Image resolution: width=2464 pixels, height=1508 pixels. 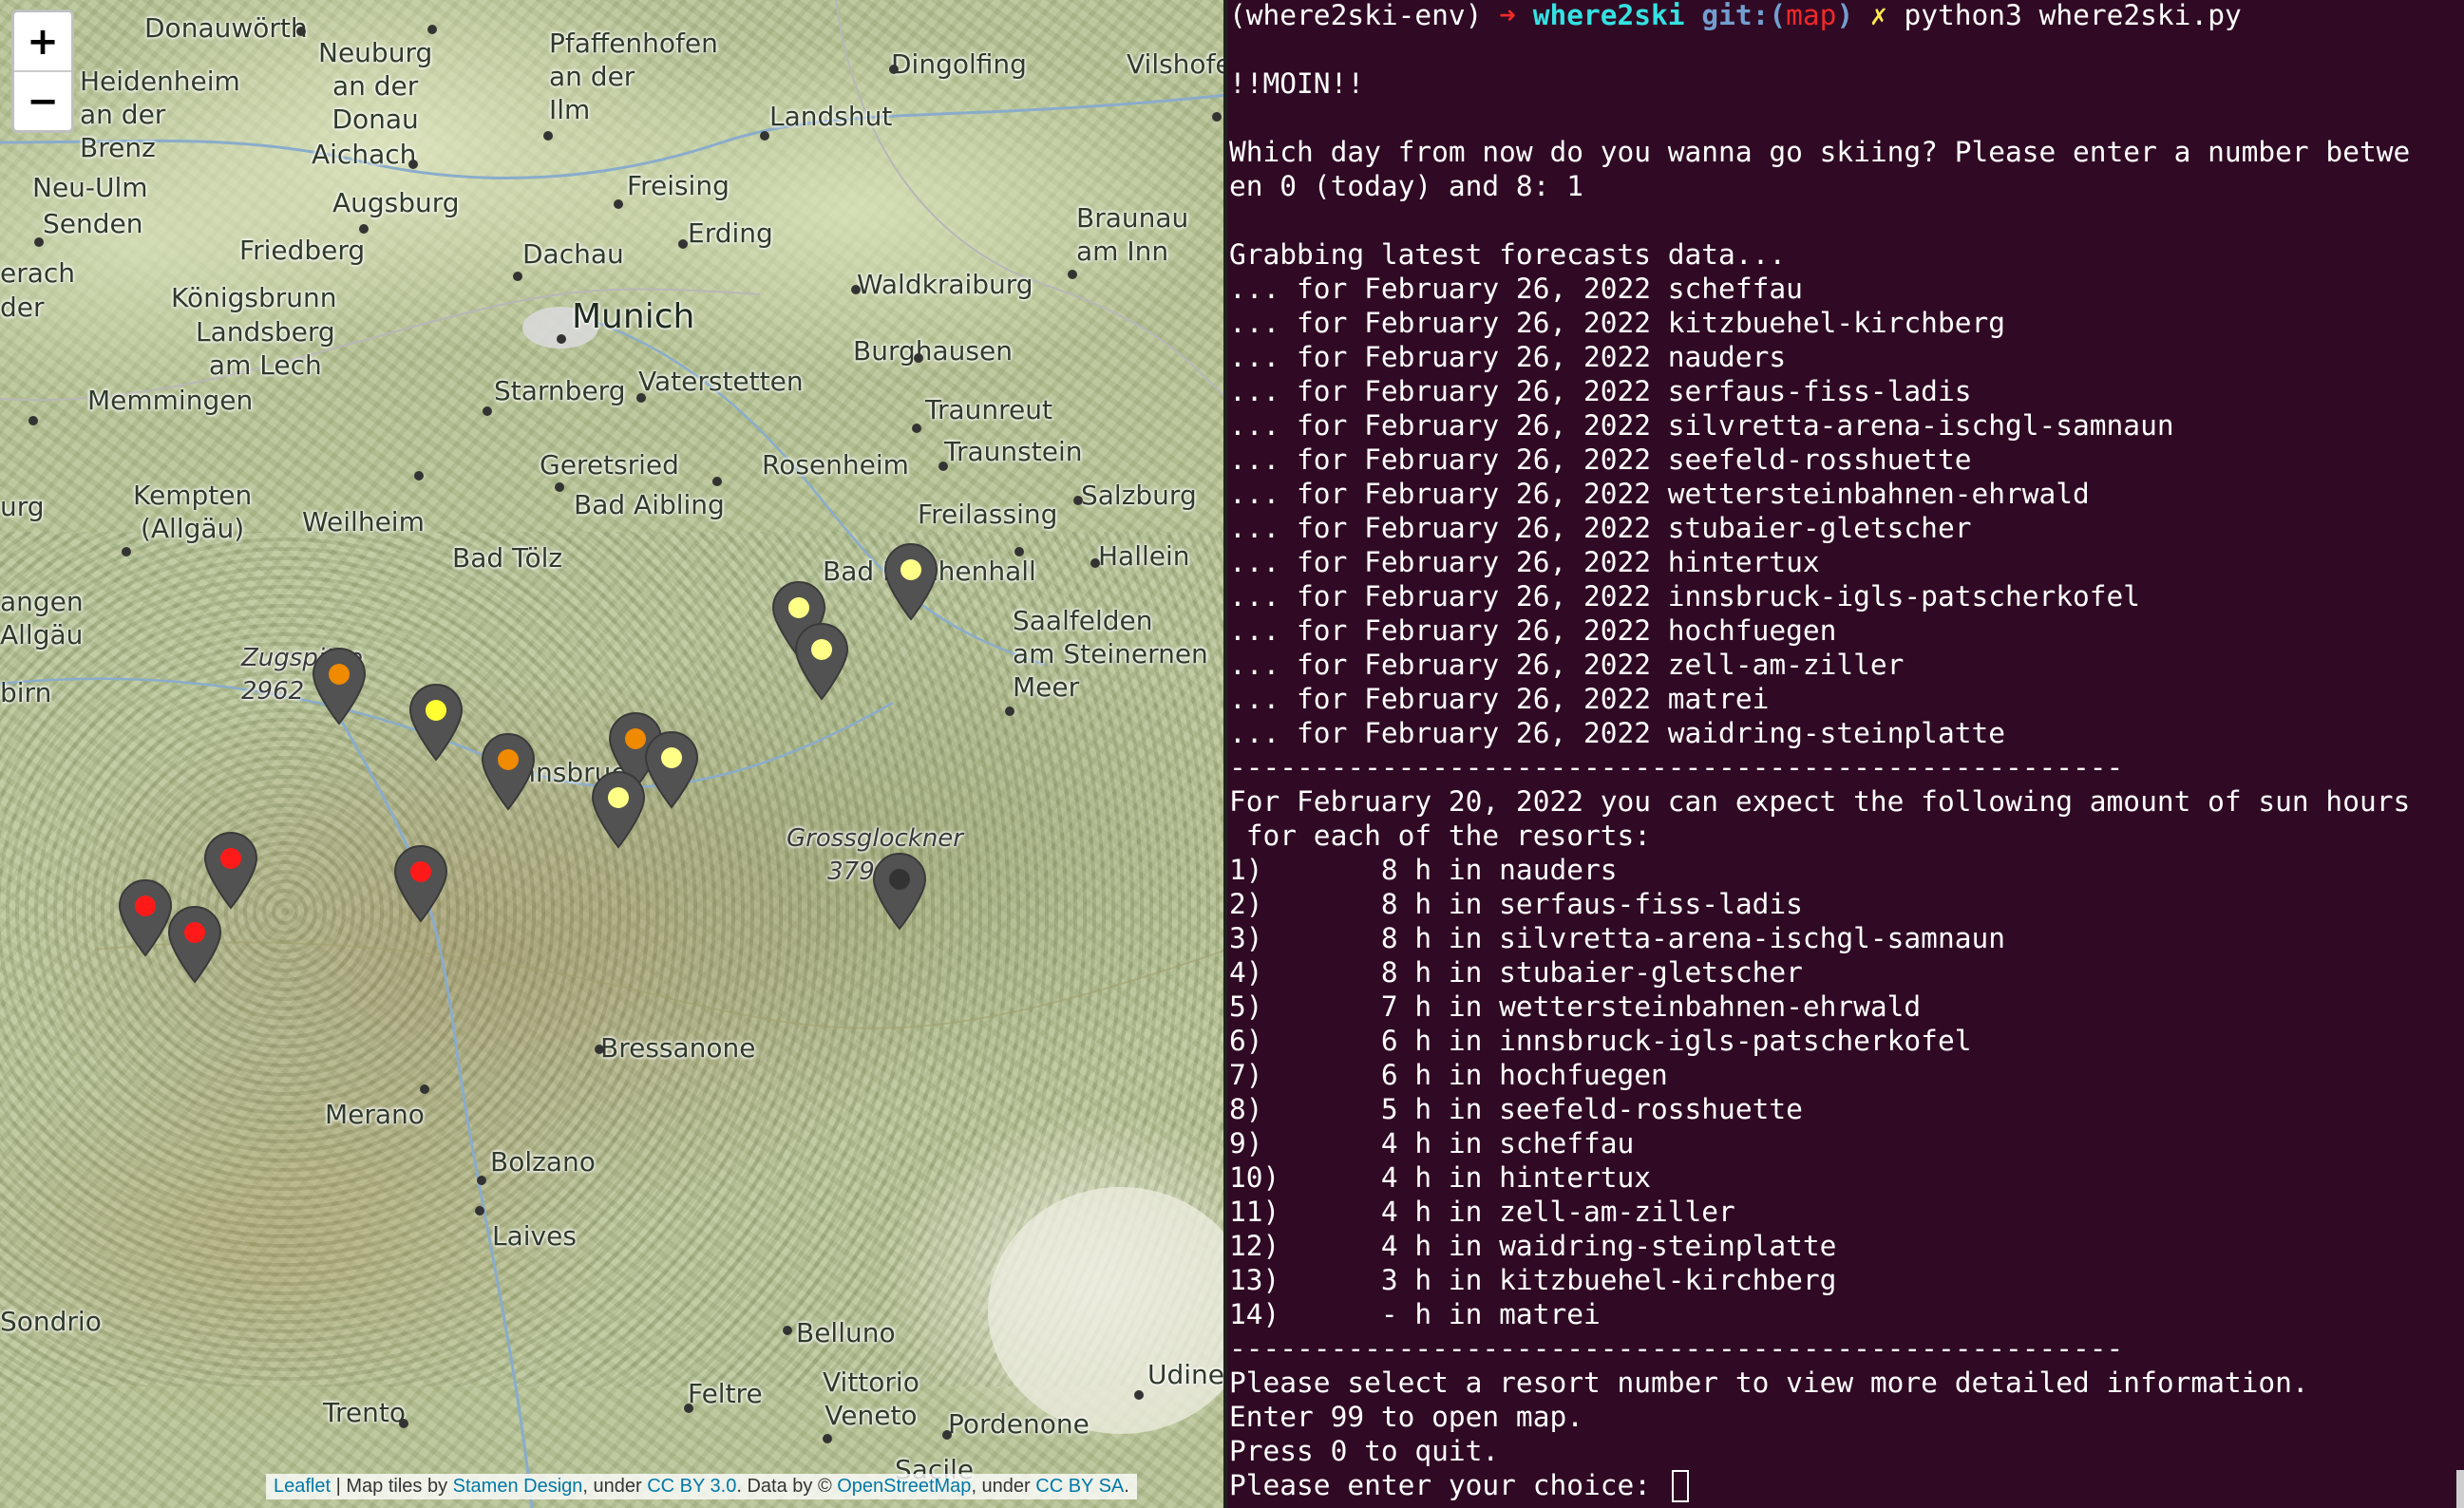 What do you see at coordinates (302, 1487) in the screenshot?
I see `leaflet-link: Leaflet` at bounding box center [302, 1487].